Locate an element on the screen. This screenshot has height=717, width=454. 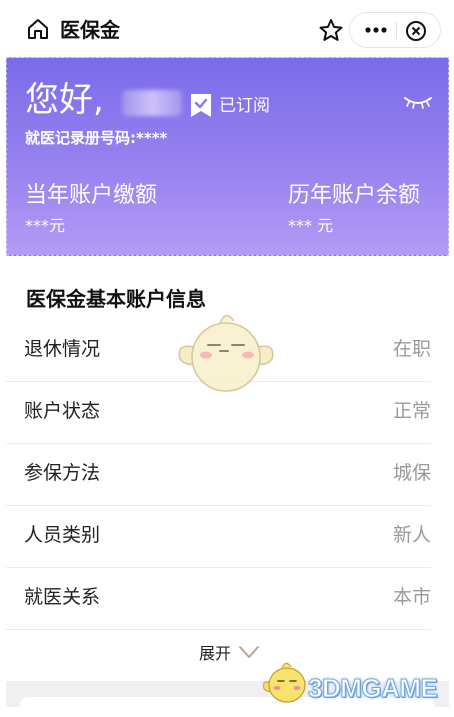
row-value: 城保 is located at coordinates (411, 473).